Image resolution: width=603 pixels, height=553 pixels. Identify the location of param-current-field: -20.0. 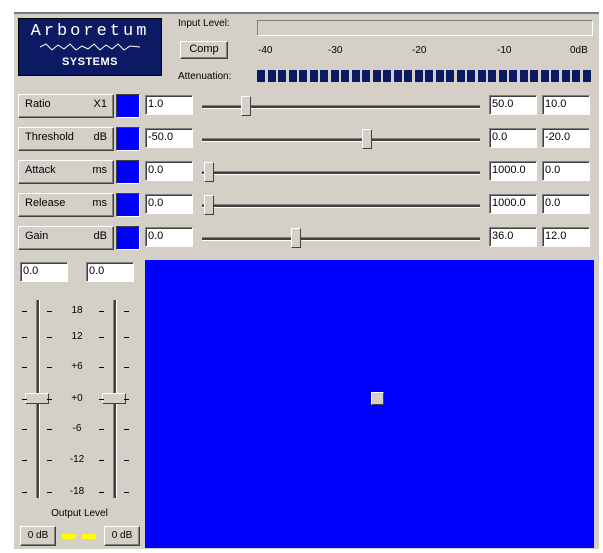
(566, 138).